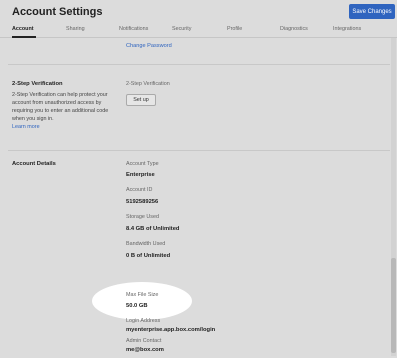 The image size is (397, 358). What do you see at coordinates (142, 301) in the screenshot?
I see `max-file-size-highlight` at bounding box center [142, 301].